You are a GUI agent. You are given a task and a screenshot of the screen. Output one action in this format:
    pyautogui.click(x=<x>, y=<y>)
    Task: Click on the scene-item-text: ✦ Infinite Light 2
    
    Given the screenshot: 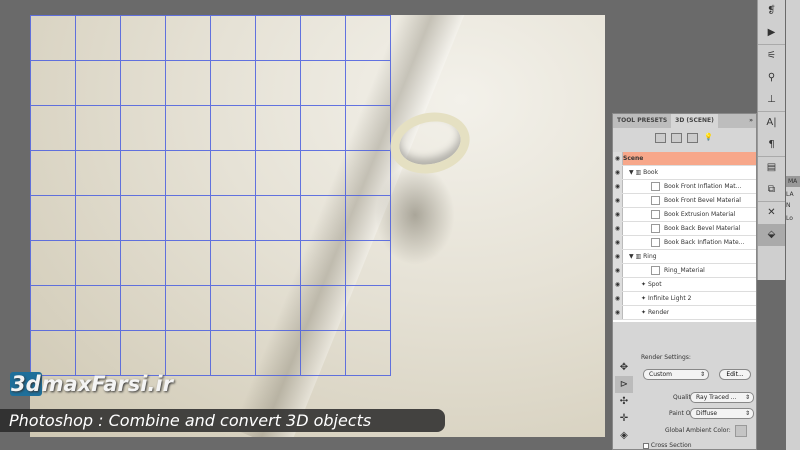 What is the action you would take?
    pyautogui.click(x=666, y=298)
    